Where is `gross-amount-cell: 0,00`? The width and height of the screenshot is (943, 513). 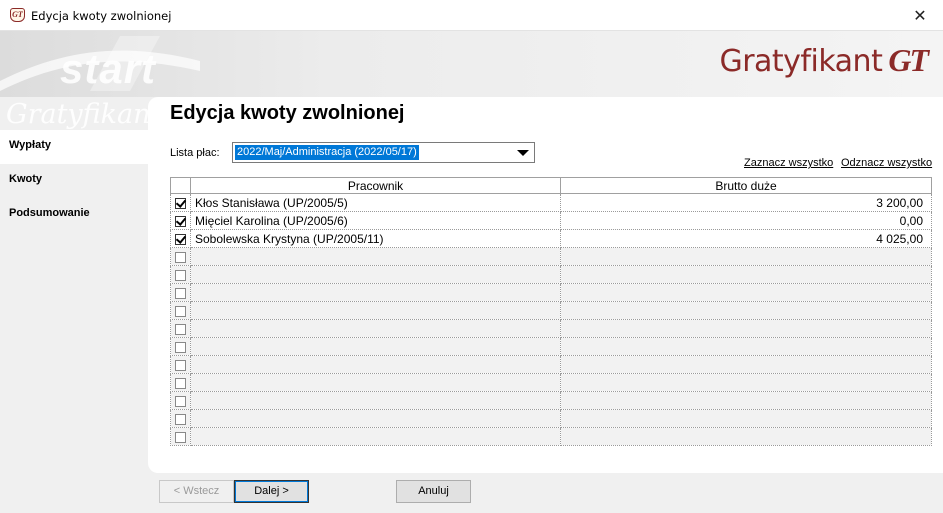 gross-amount-cell: 0,00 is located at coordinates (746, 220).